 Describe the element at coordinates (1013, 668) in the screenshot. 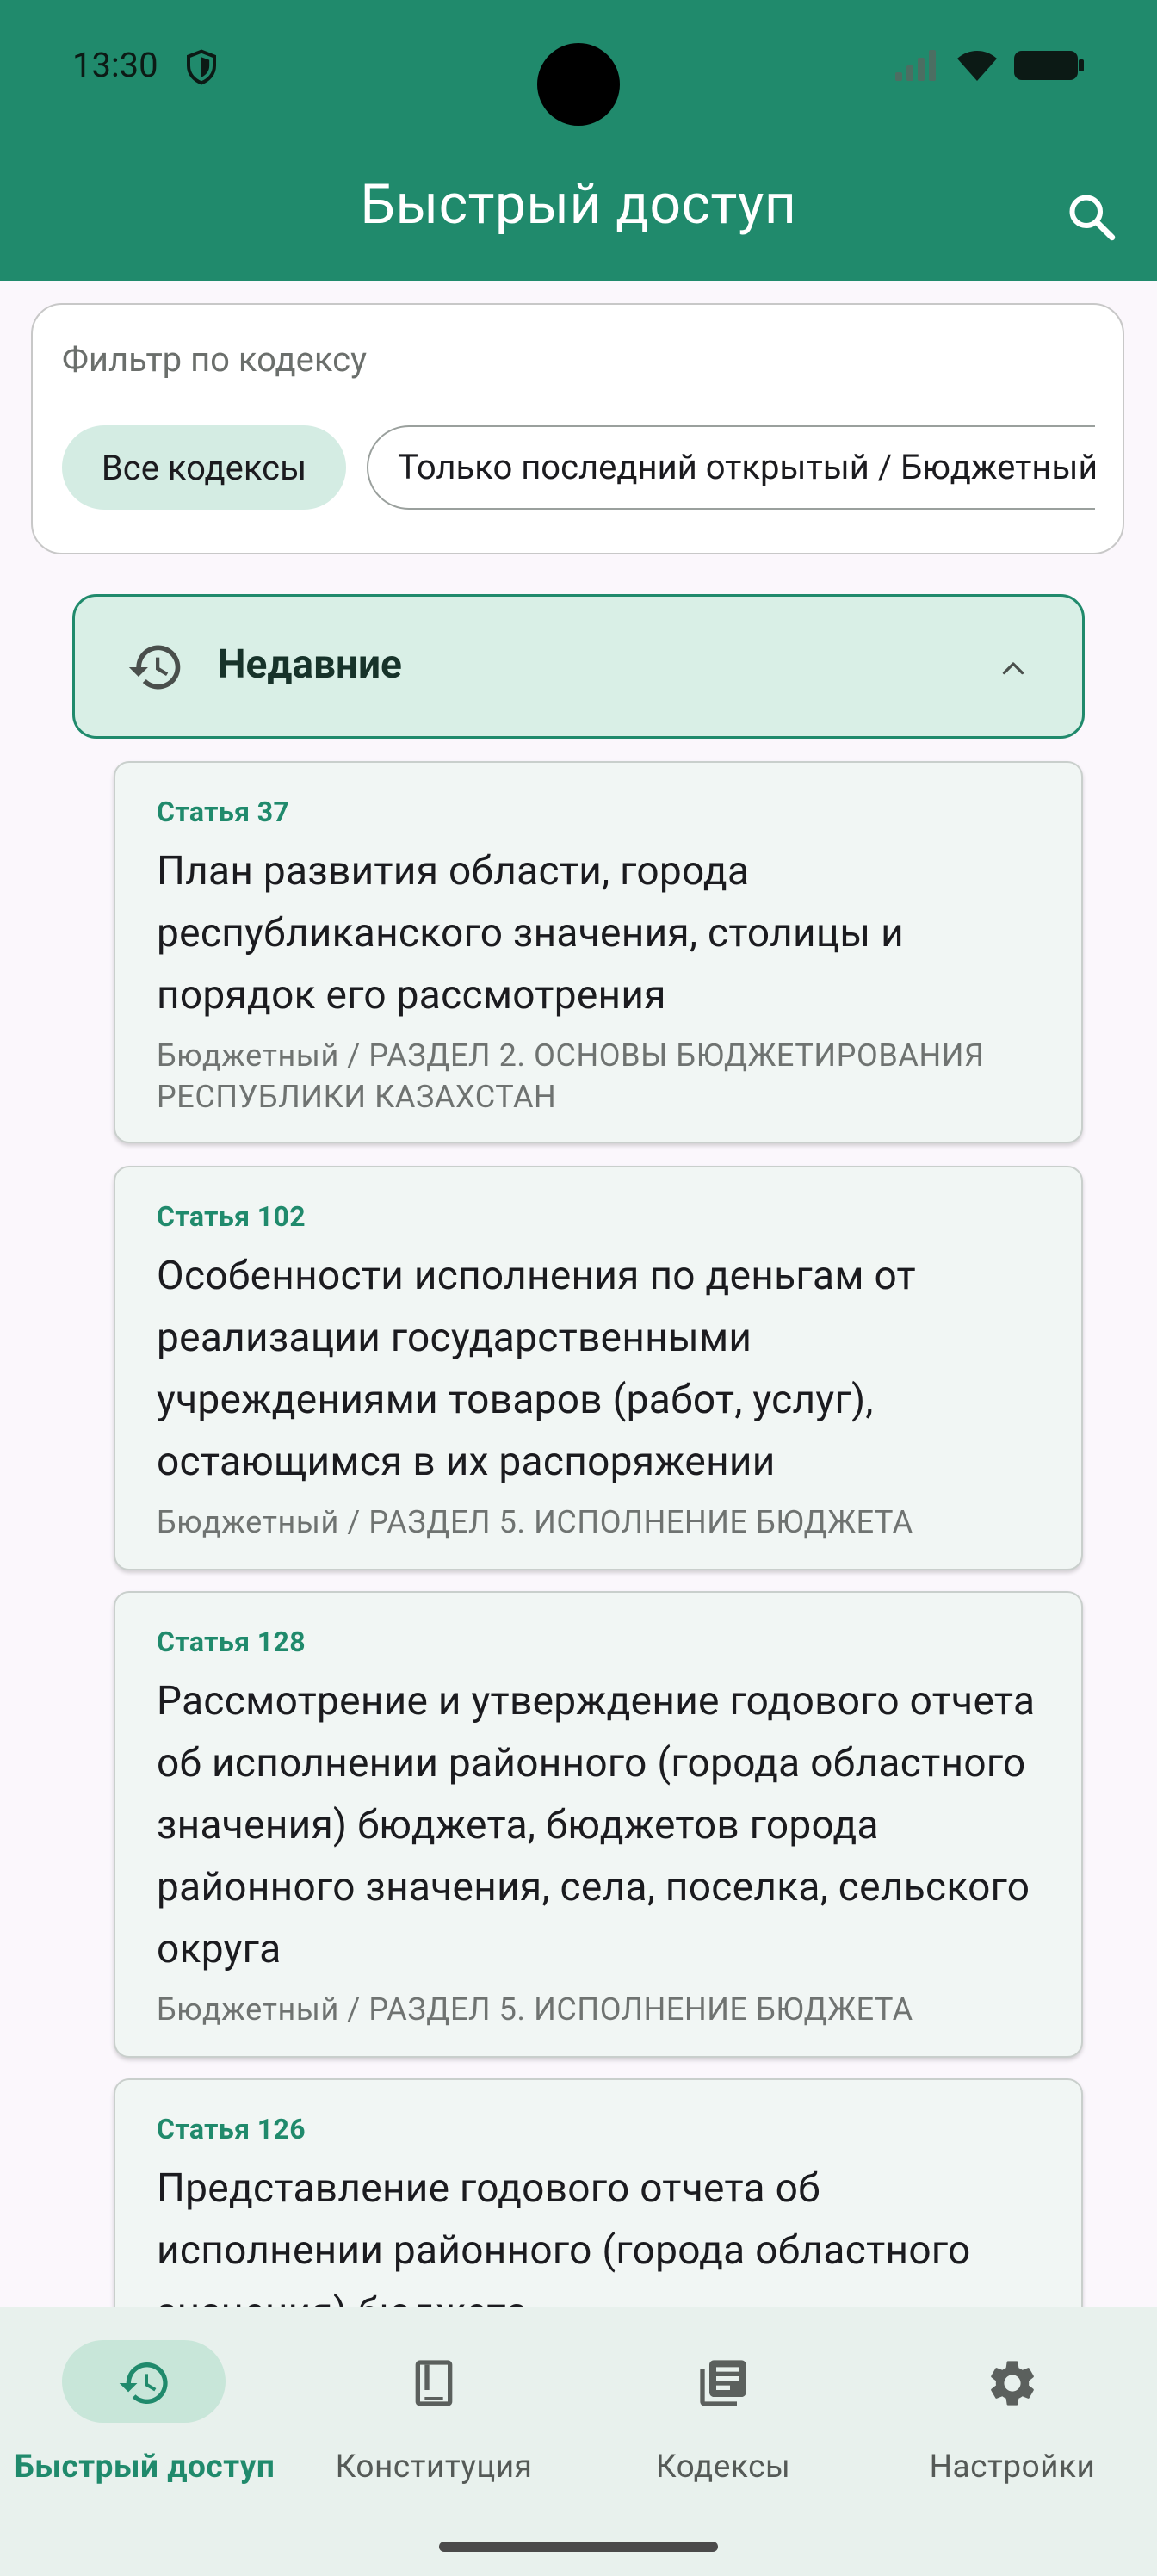

I see `chevron-up-icon` at that location.